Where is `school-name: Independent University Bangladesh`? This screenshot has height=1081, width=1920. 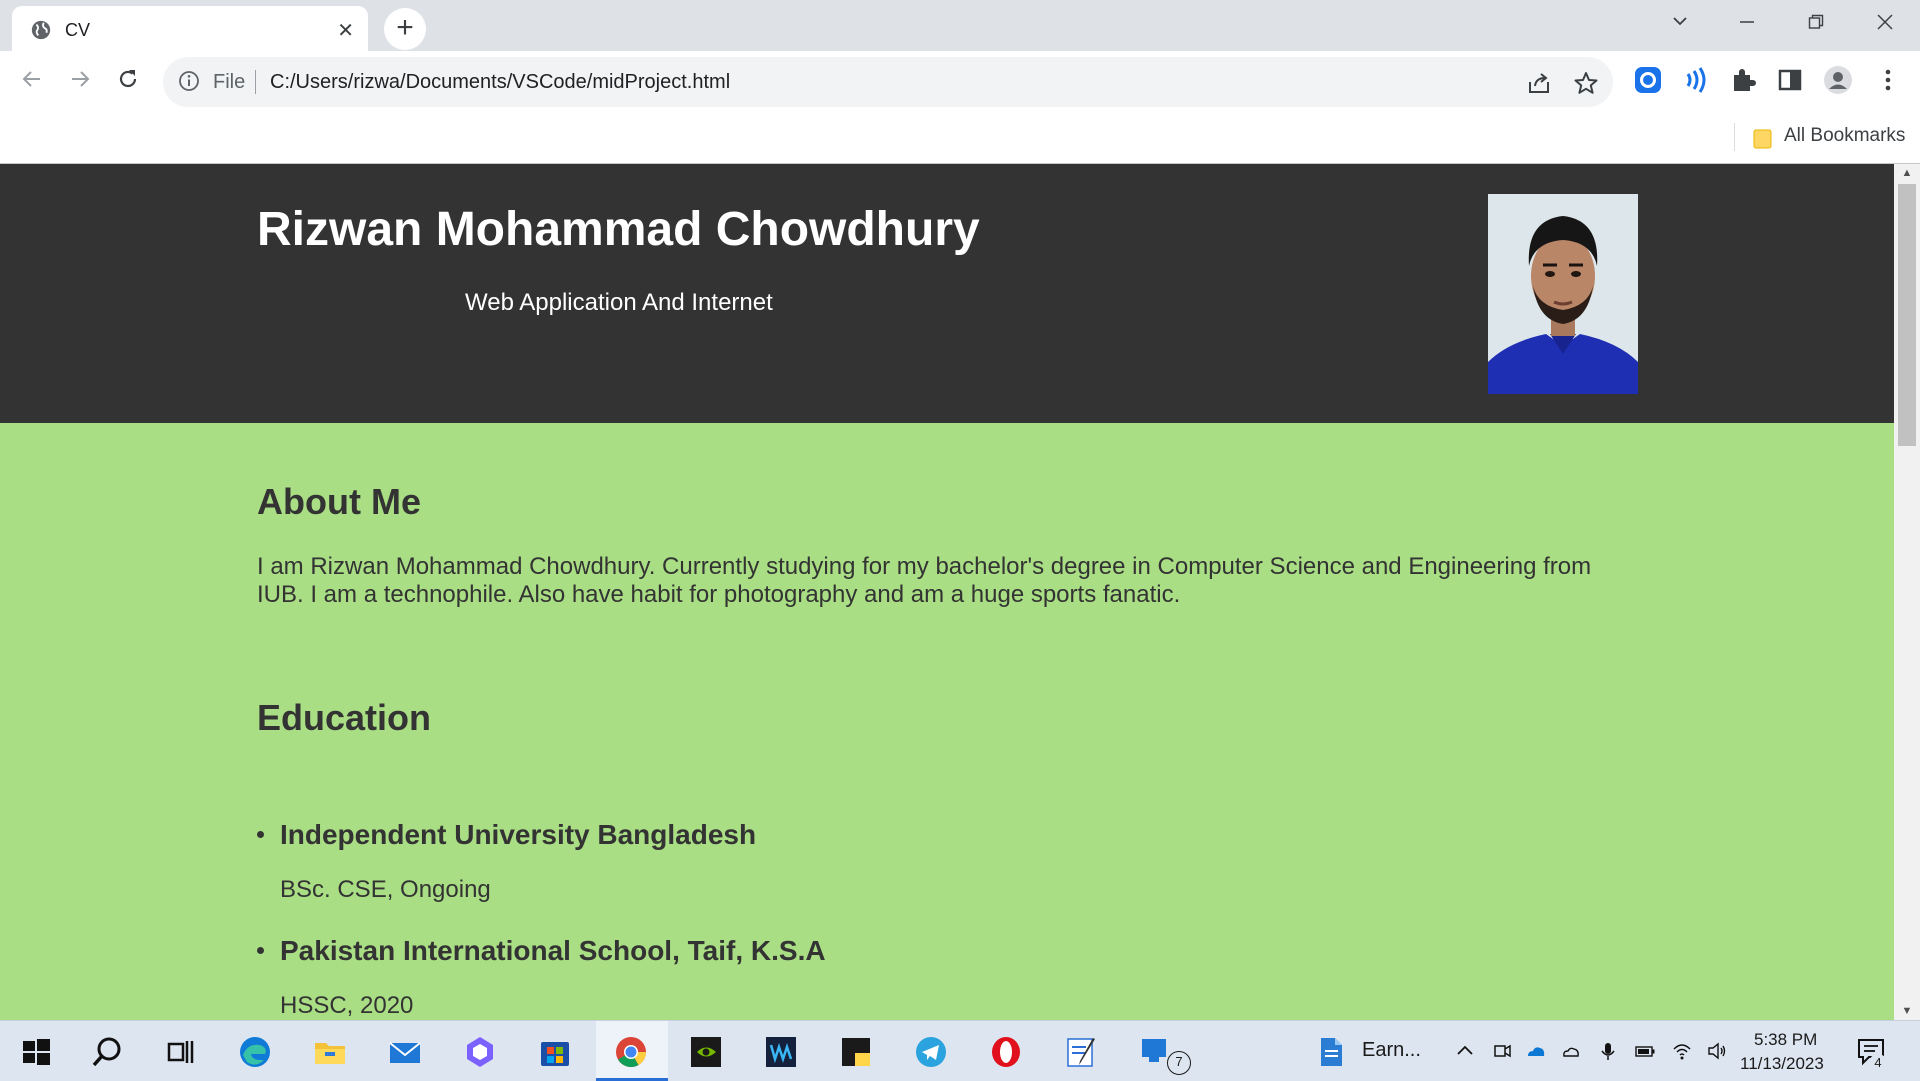 school-name: Independent University Bangladesh is located at coordinates (518, 834).